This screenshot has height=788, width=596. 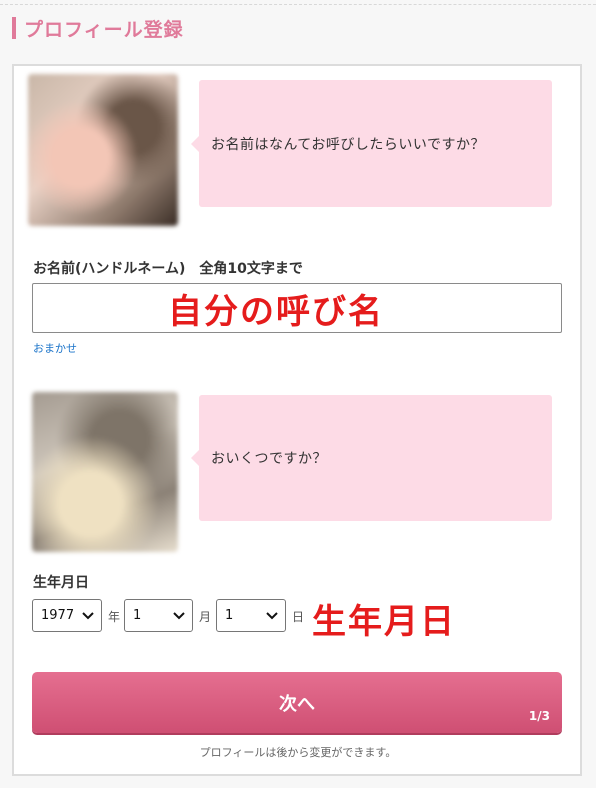 I want to click on question-text-name: お名前はなんてお呼びしたらいいですか？, so click(x=348, y=144).